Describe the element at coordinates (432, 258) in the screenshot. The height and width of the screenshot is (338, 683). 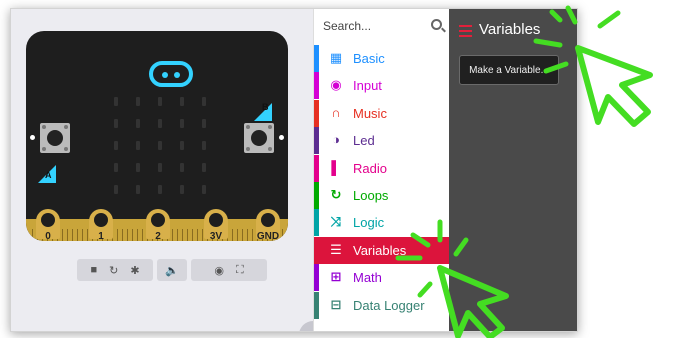
I see `cursor-rays-bottom` at that location.